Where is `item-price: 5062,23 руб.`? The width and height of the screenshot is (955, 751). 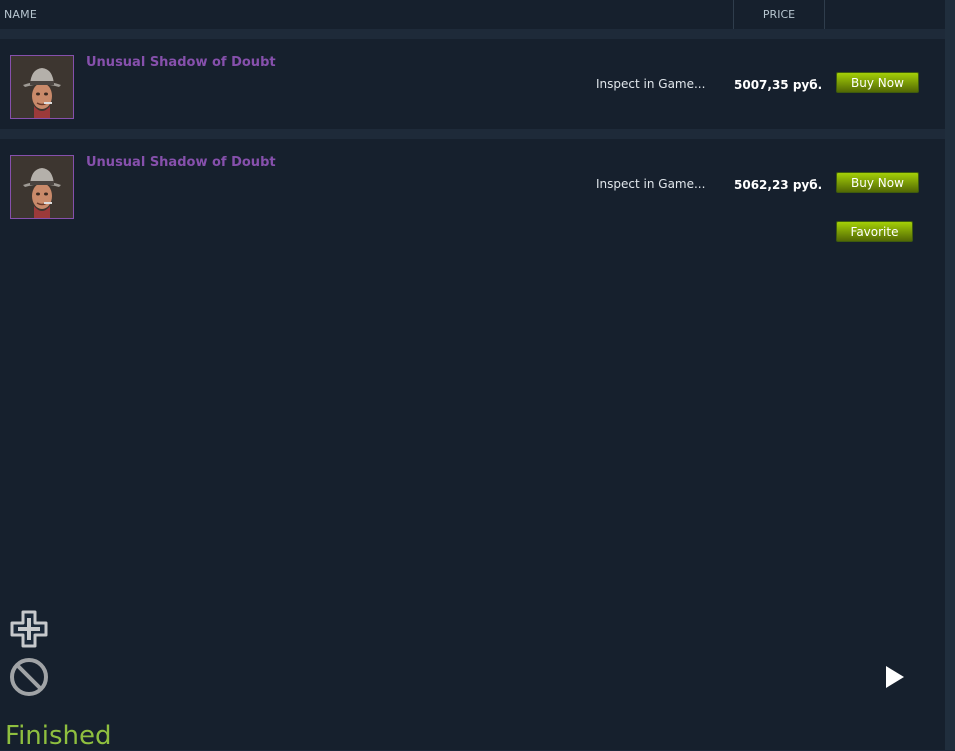
item-price: 5062,23 руб. is located at coordinates (778, 185).